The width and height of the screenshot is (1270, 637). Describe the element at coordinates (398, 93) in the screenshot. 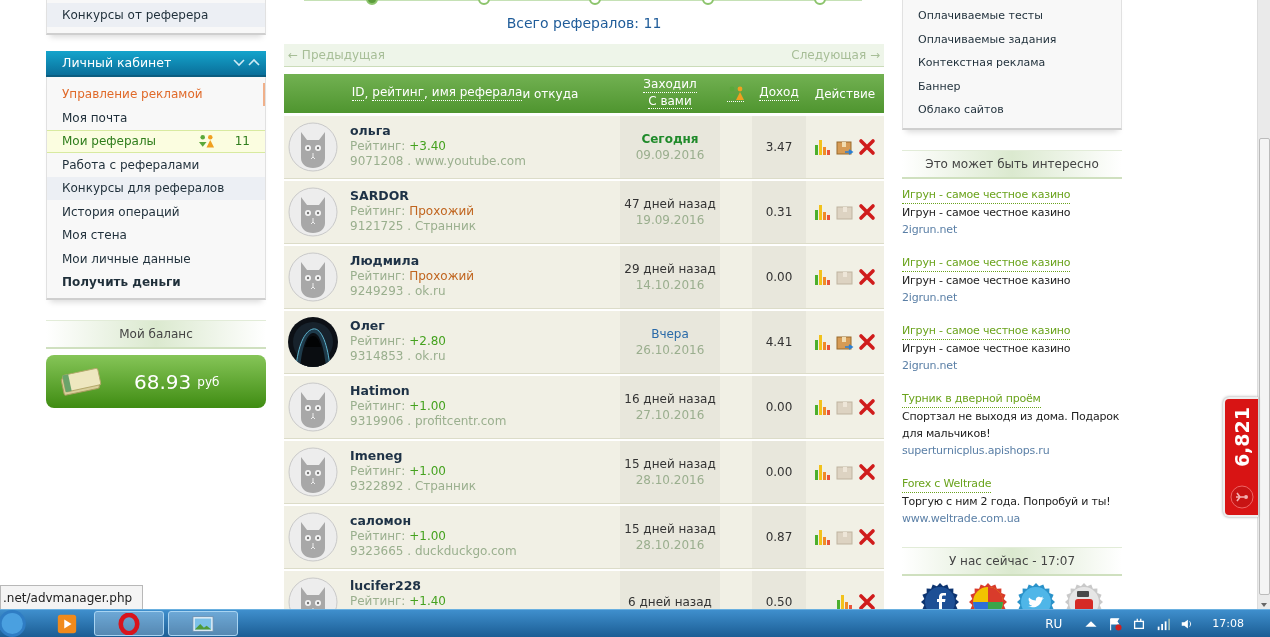

I see `sort-link: рейтинг` at that location.